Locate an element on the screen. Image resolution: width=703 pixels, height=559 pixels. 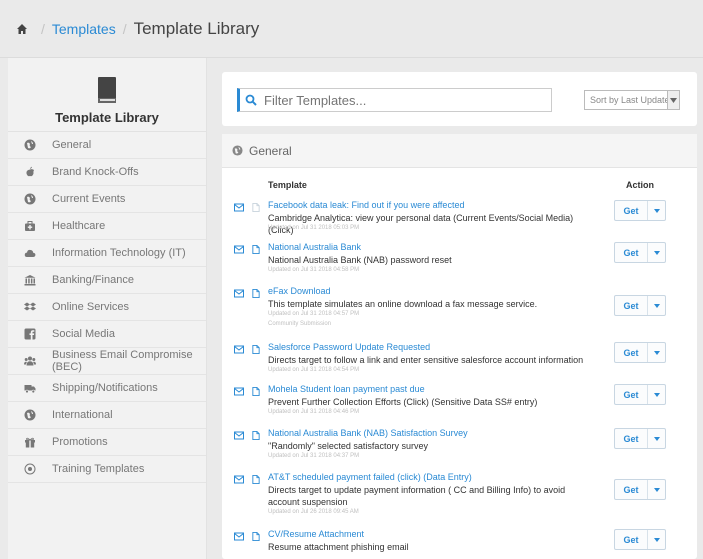
sidebar-item-current-events: Current Events is located at coordinates (107, 199).